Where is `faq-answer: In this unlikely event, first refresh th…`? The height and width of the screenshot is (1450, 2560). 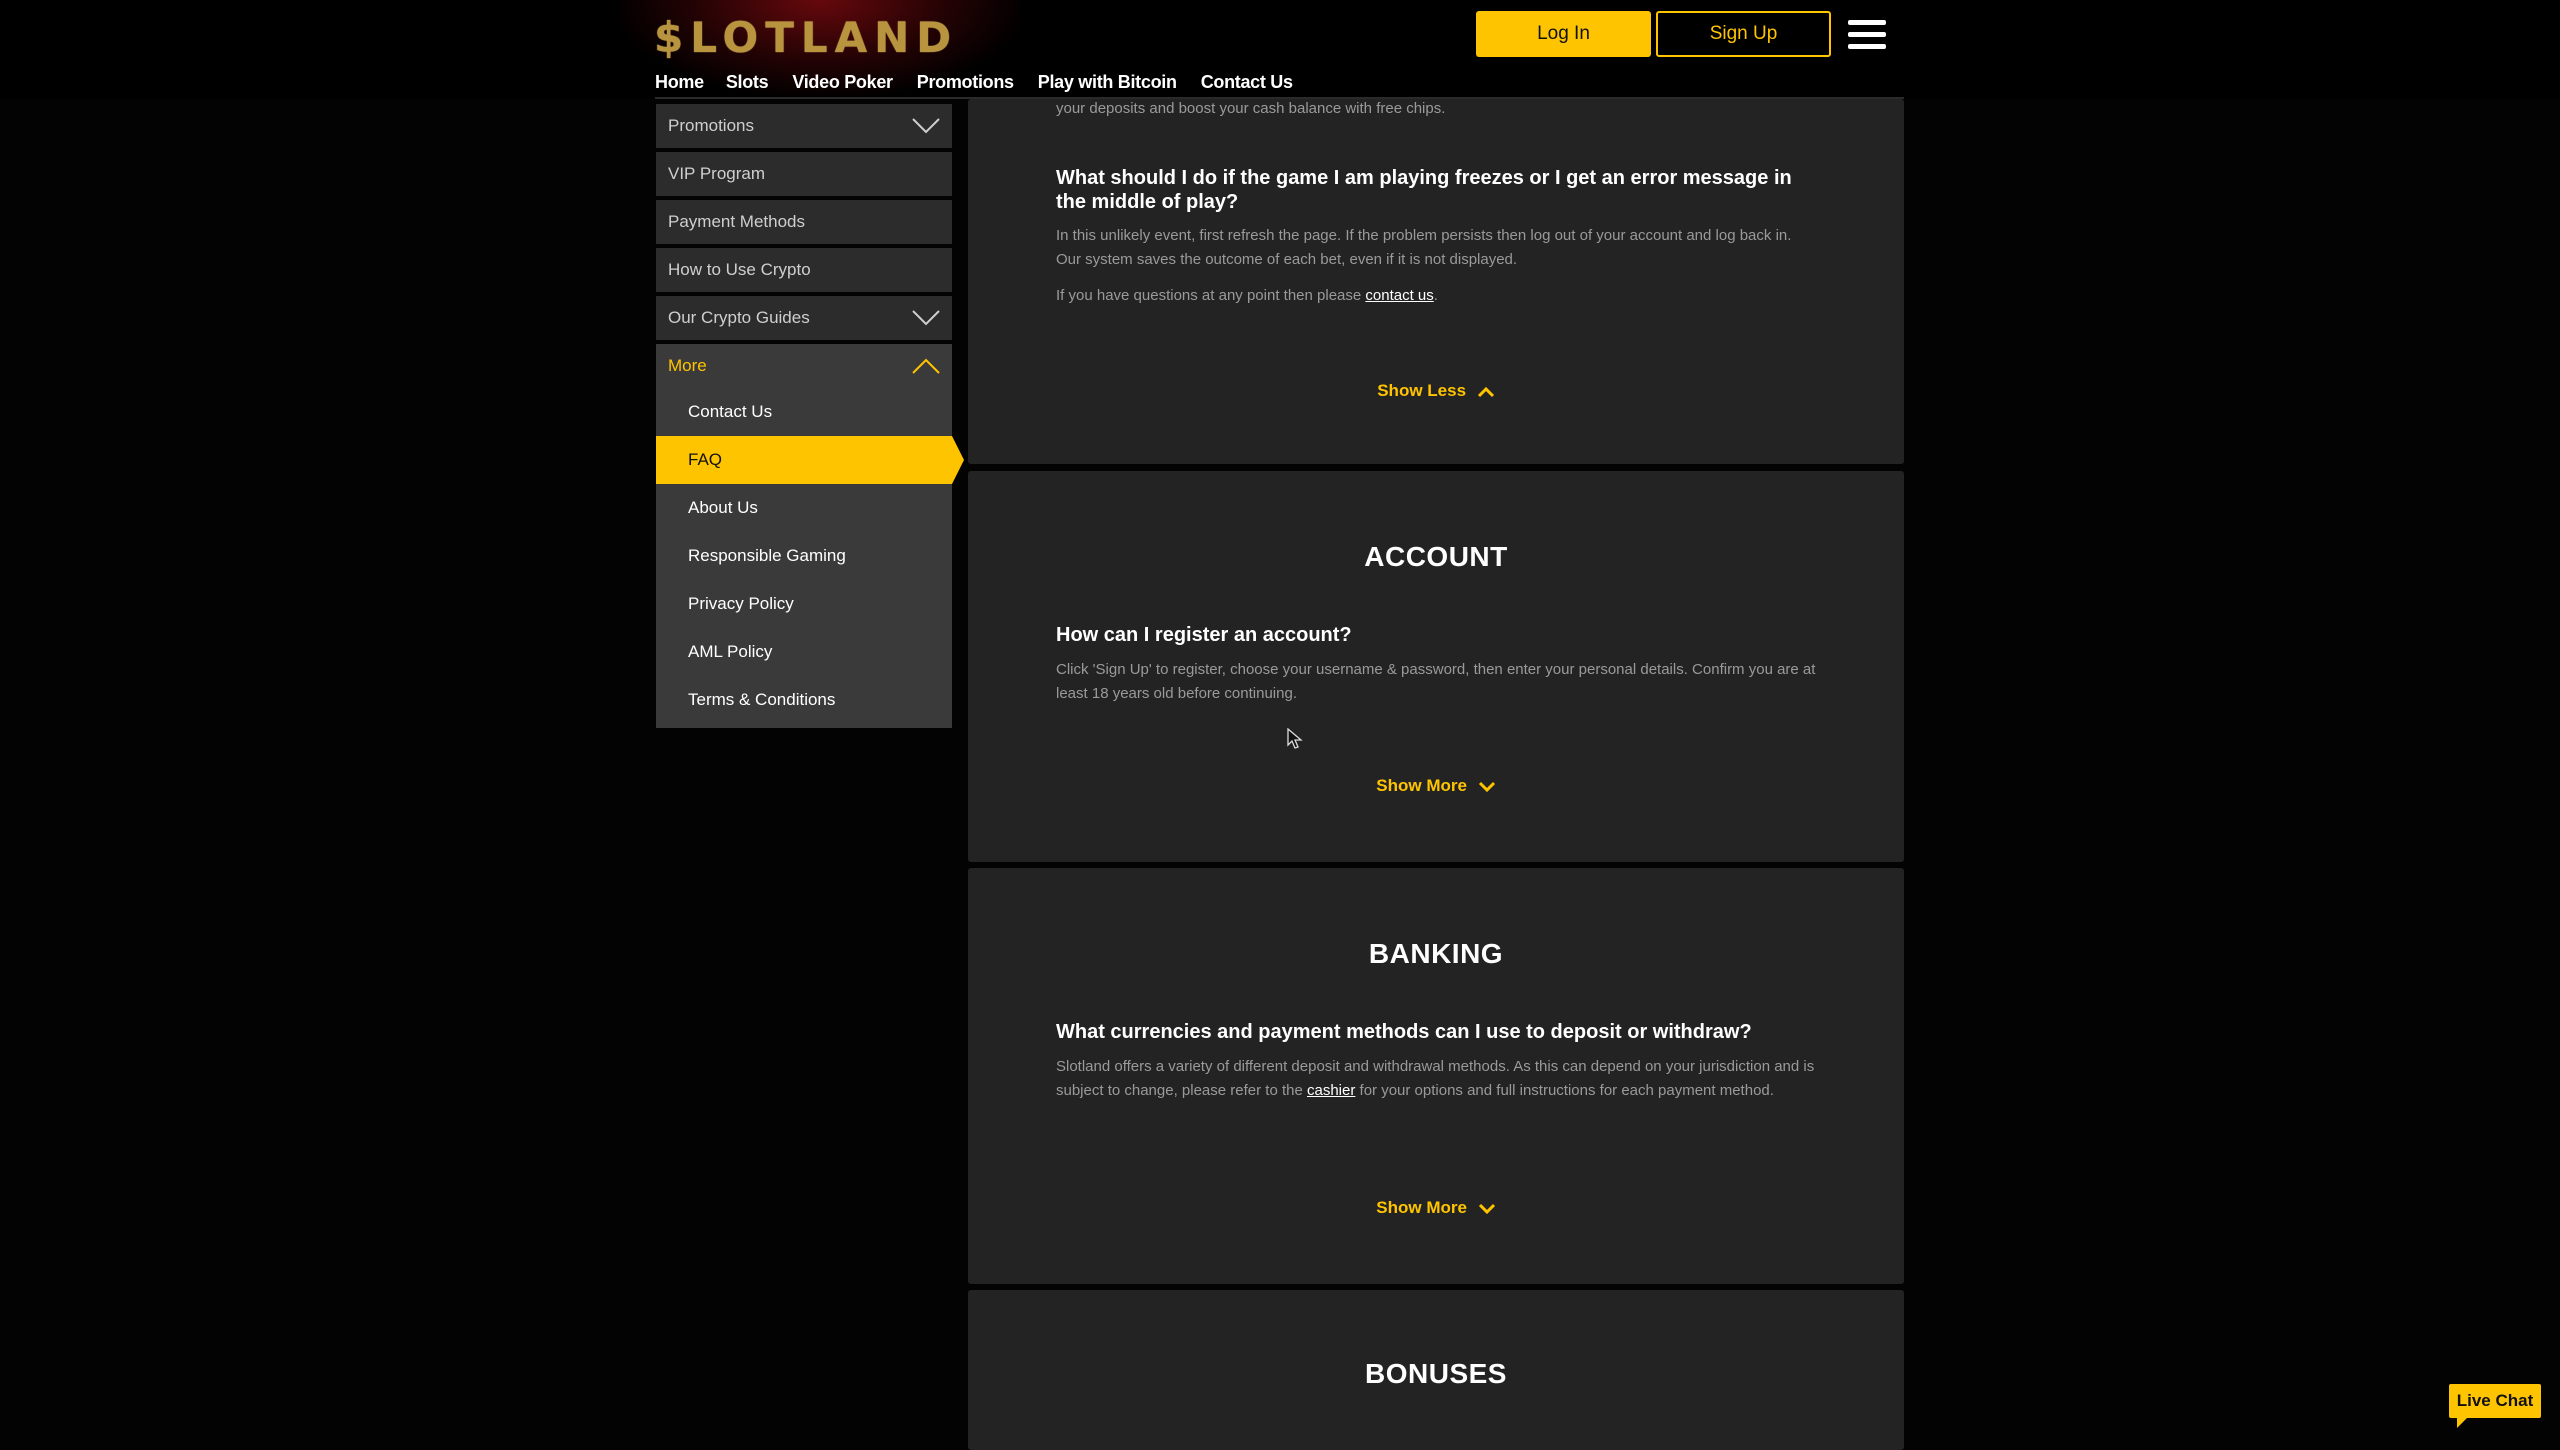
faq-answer: In this unlikely event, first refresh th… is located at coordinates (1436, 248).